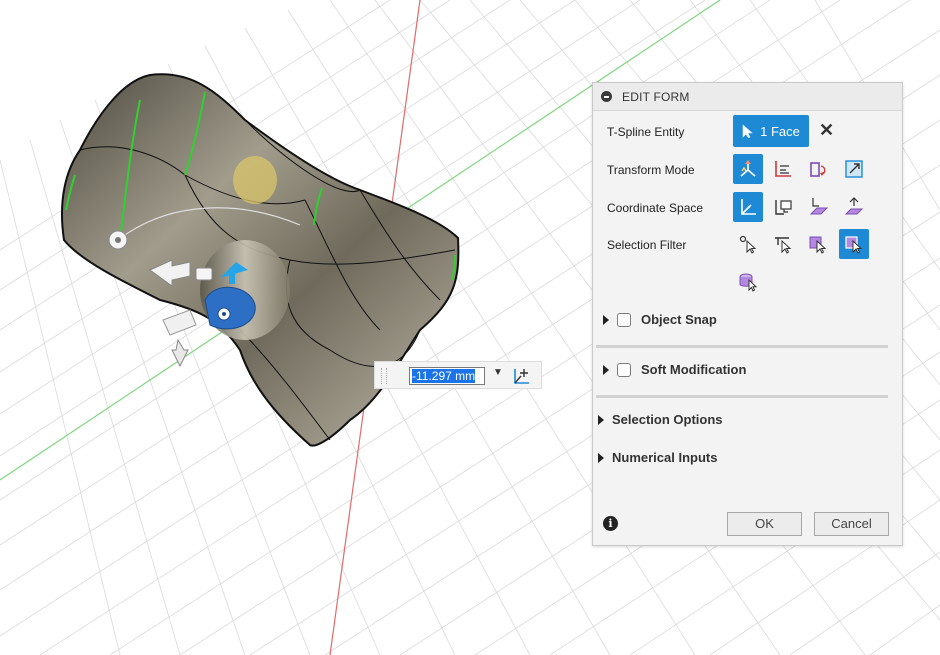 Image resolution: width=940 pixels, height=655 pixels. I want to click on soft-modification-section: Soft Modification, so click(674, 369).